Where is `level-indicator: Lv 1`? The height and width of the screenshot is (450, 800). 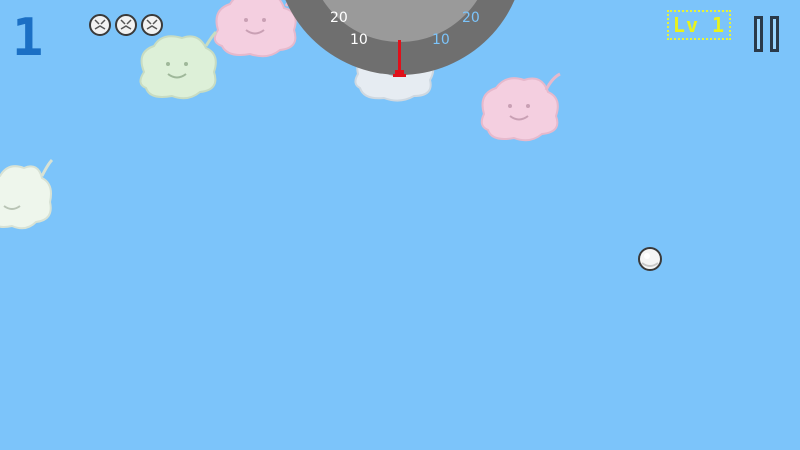
level-indicator: Lv 1 is located at coordinates (699, 25).